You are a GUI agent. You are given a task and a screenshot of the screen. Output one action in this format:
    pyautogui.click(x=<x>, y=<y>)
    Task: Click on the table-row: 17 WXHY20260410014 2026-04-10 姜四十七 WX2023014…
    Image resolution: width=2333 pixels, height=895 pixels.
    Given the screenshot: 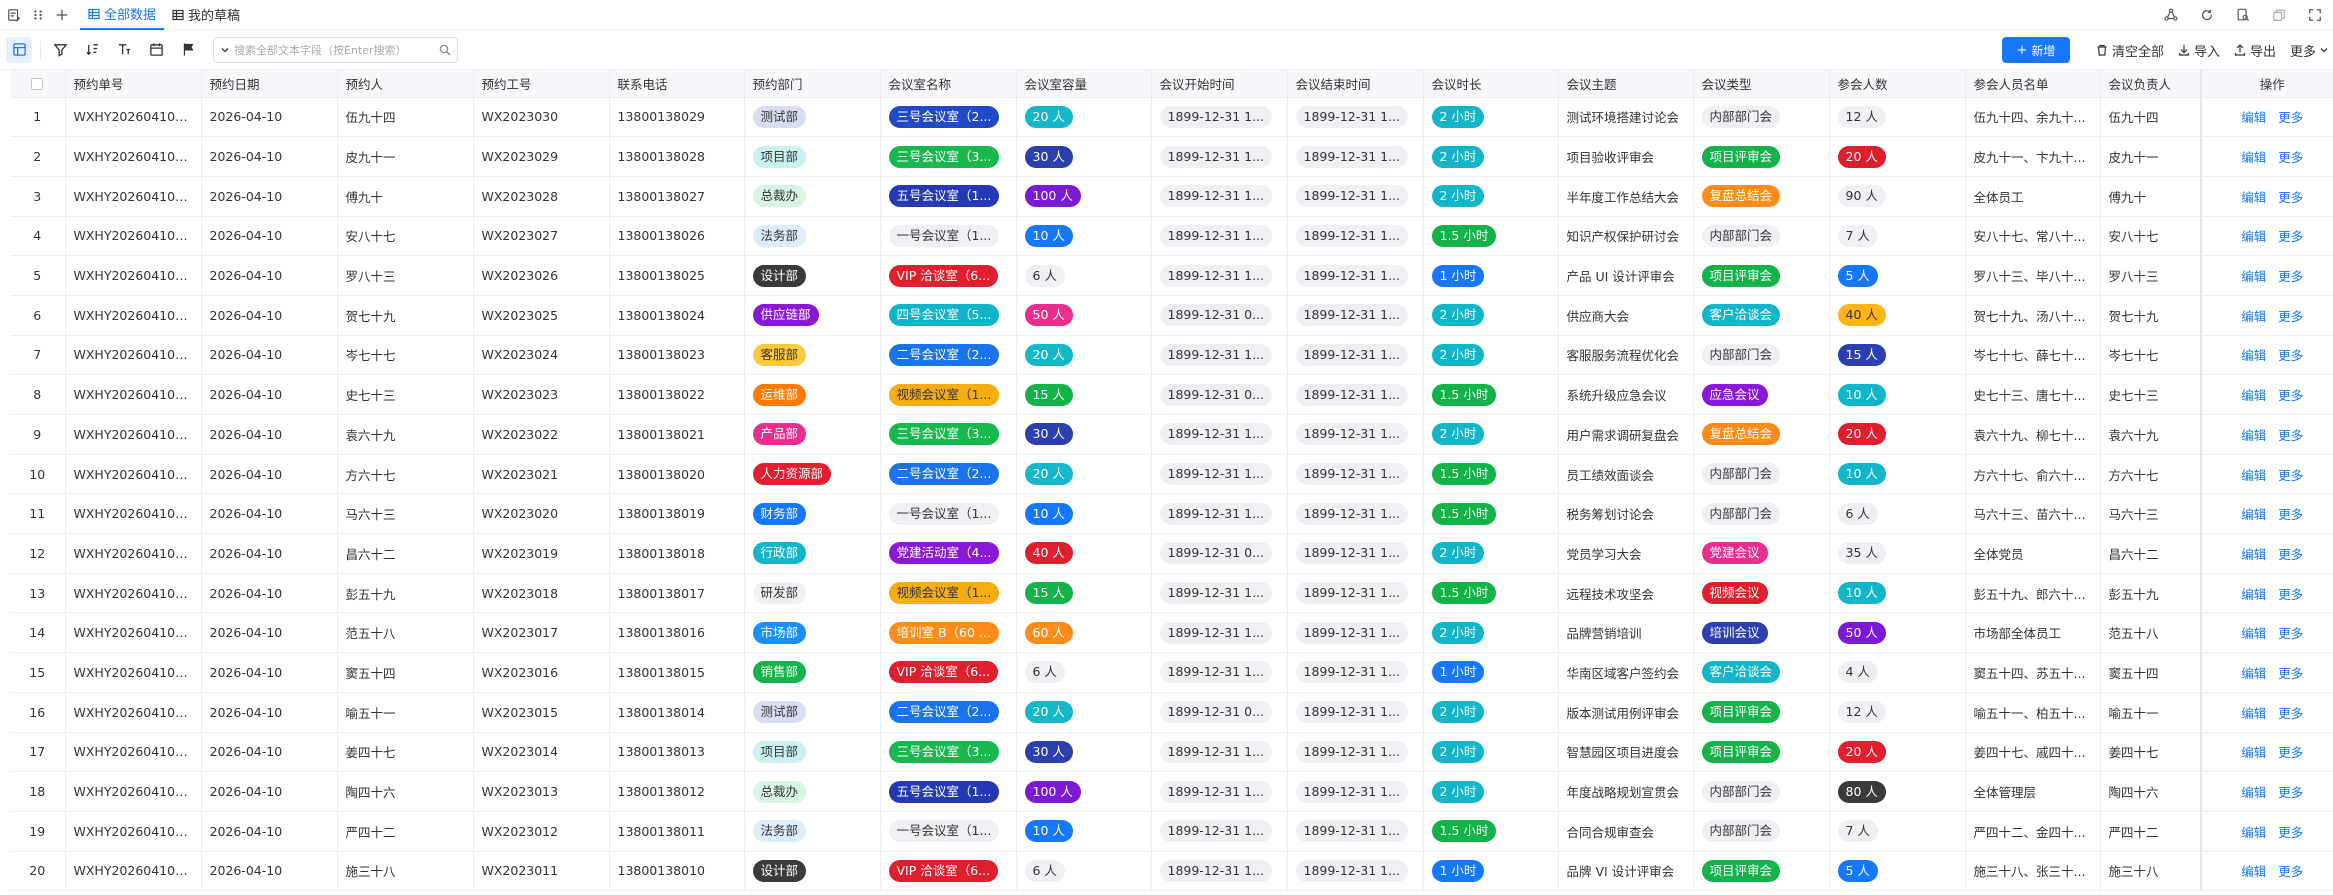 What is the action you would take?
    pyautogui.click(x=1171, y=752)
    